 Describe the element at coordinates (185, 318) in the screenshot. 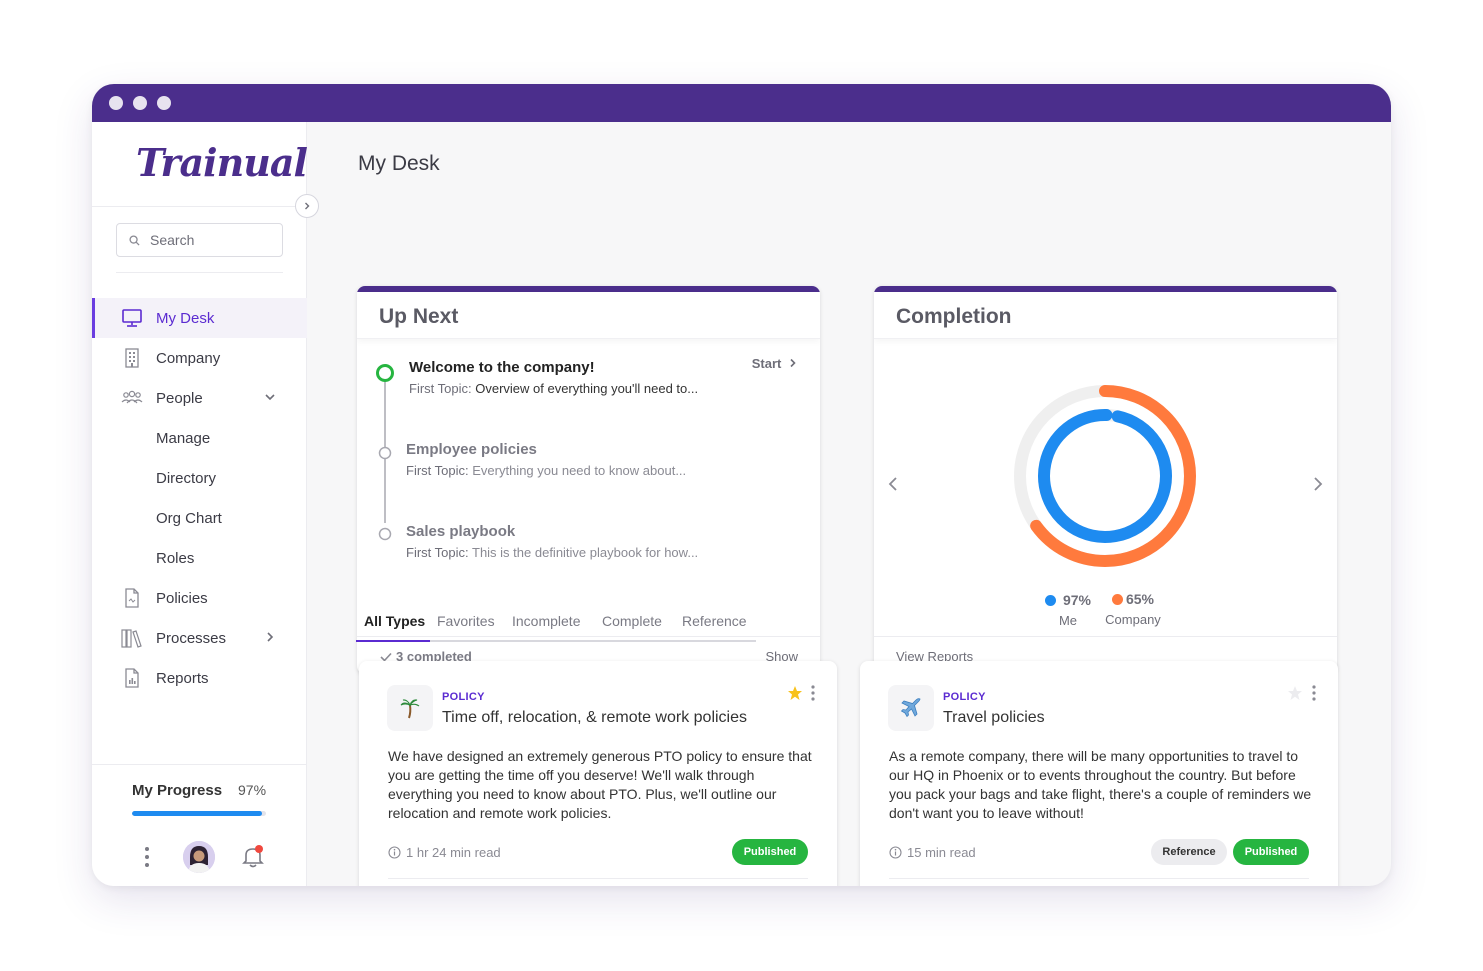

I see `sidebar-item-label: My Desk` at that location.